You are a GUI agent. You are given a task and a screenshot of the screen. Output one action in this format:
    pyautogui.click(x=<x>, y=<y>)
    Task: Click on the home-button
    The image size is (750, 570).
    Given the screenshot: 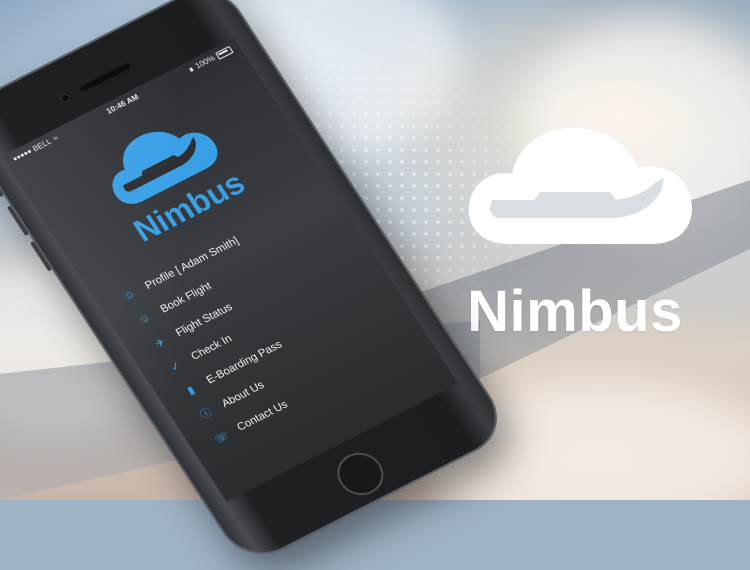 What is the action you would take?
    pyautogui.click(x=360, y=474)
    